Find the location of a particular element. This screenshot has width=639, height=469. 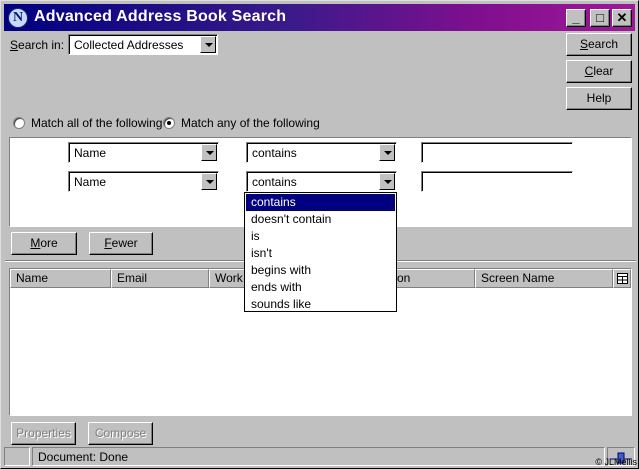

dropdown-option-is: is is located at coordinates (320, 236).